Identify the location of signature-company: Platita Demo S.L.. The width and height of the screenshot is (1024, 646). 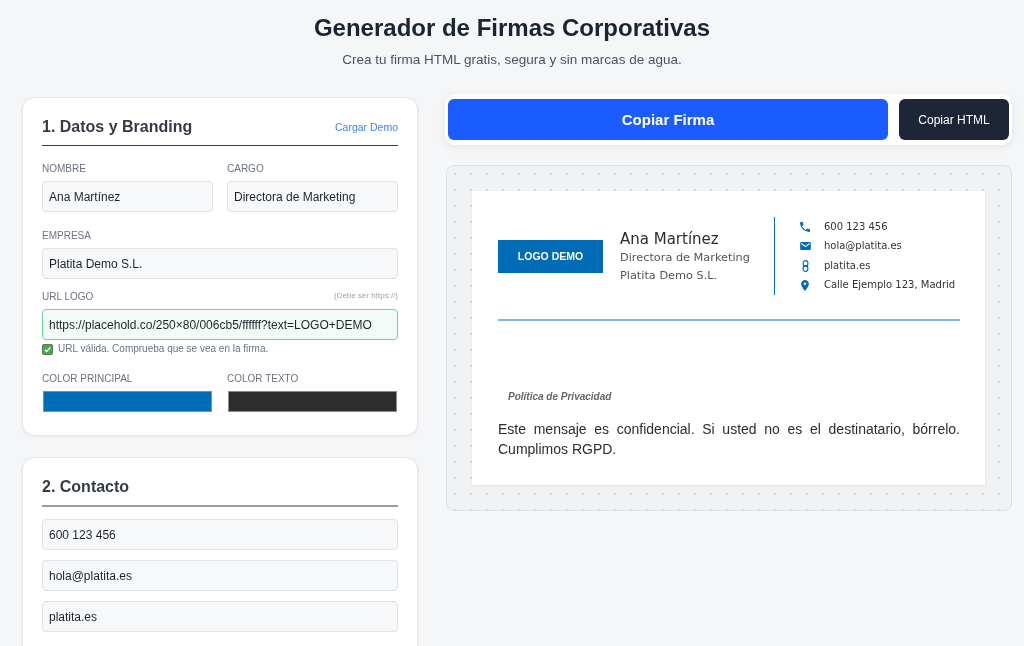
(669, 276).